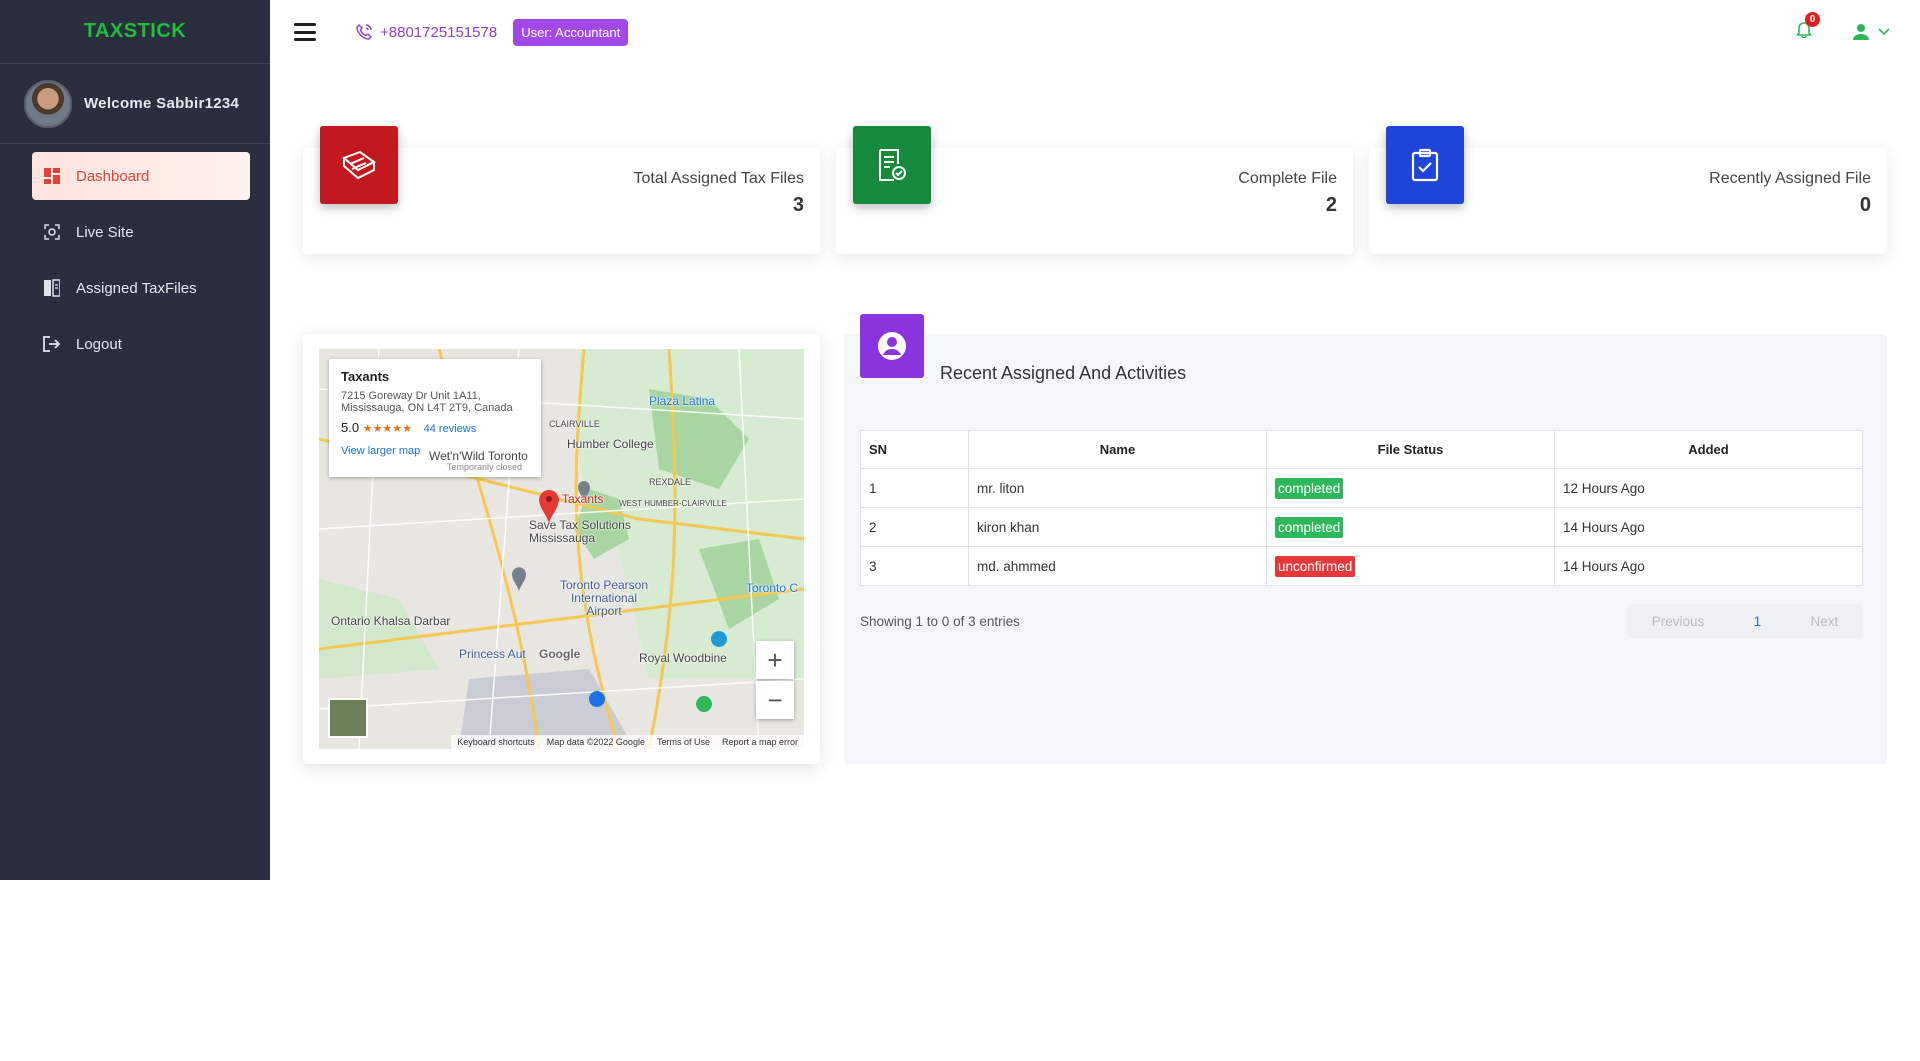  I want to click on map-footer-text: Map data ©2022 Google, so click(595, 742).